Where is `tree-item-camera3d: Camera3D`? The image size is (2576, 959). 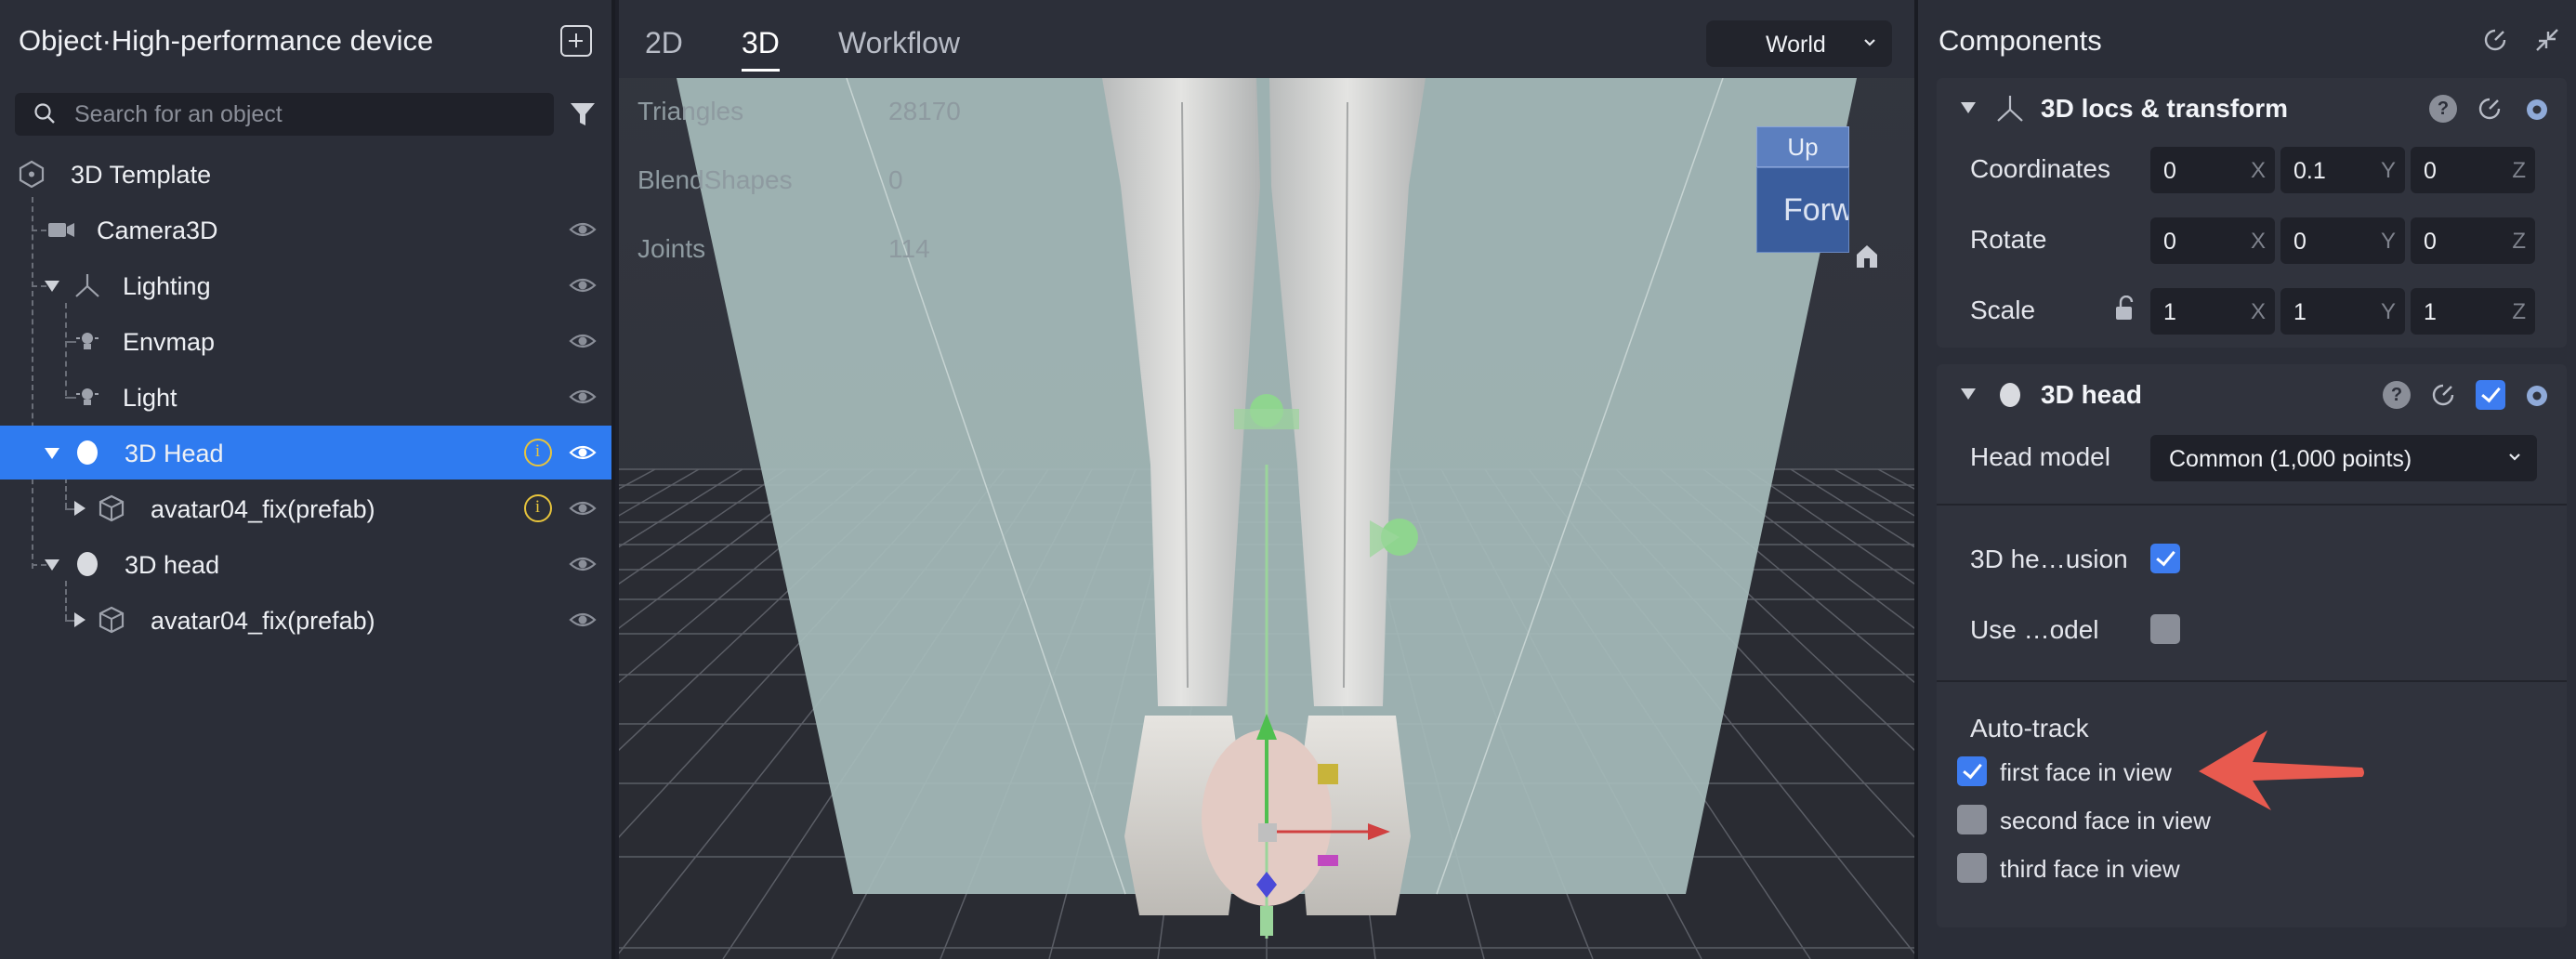
tree-item-camera3d: Camera3D is located at coordinates (305, 229).